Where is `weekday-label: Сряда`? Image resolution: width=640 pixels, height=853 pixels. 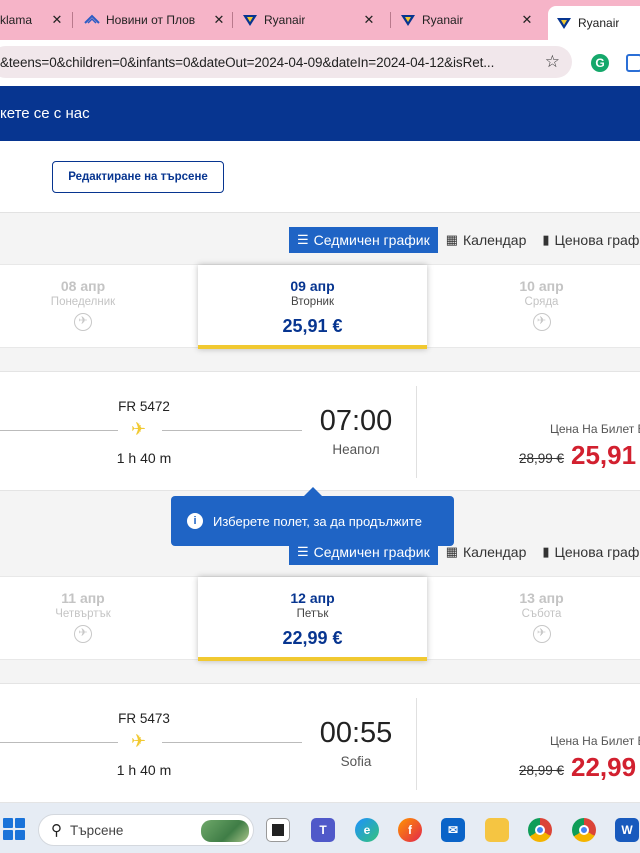
weekday-label: Сряда is located at coordinates (541, 302).